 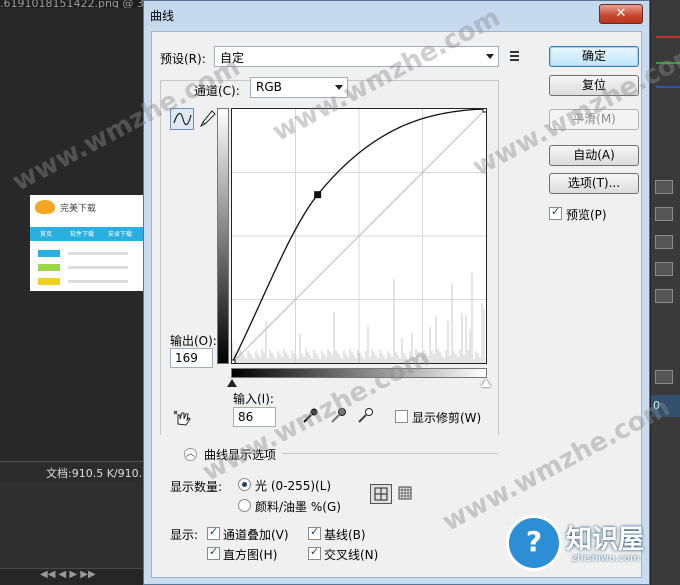 I want to click on dialog-titlebar: 曲线 ✕, so click(x=396, y=14).